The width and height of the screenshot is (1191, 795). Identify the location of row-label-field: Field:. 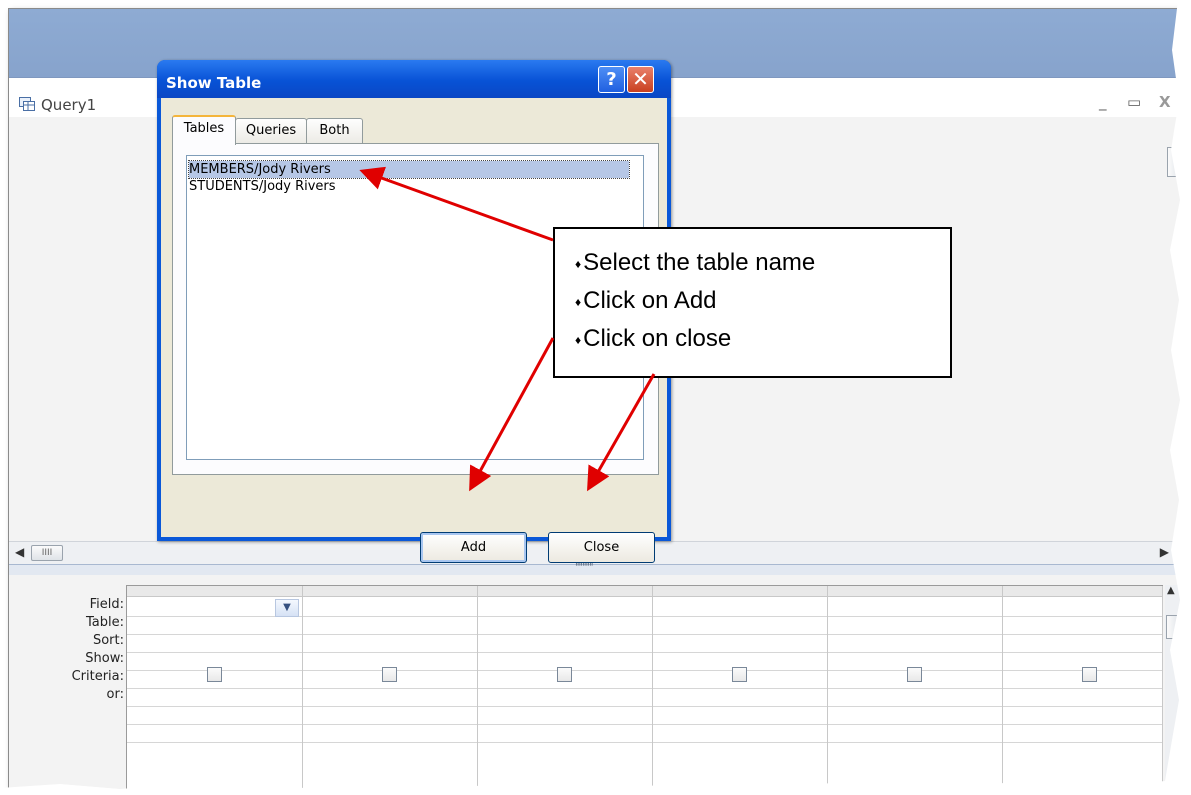
(106, 604).